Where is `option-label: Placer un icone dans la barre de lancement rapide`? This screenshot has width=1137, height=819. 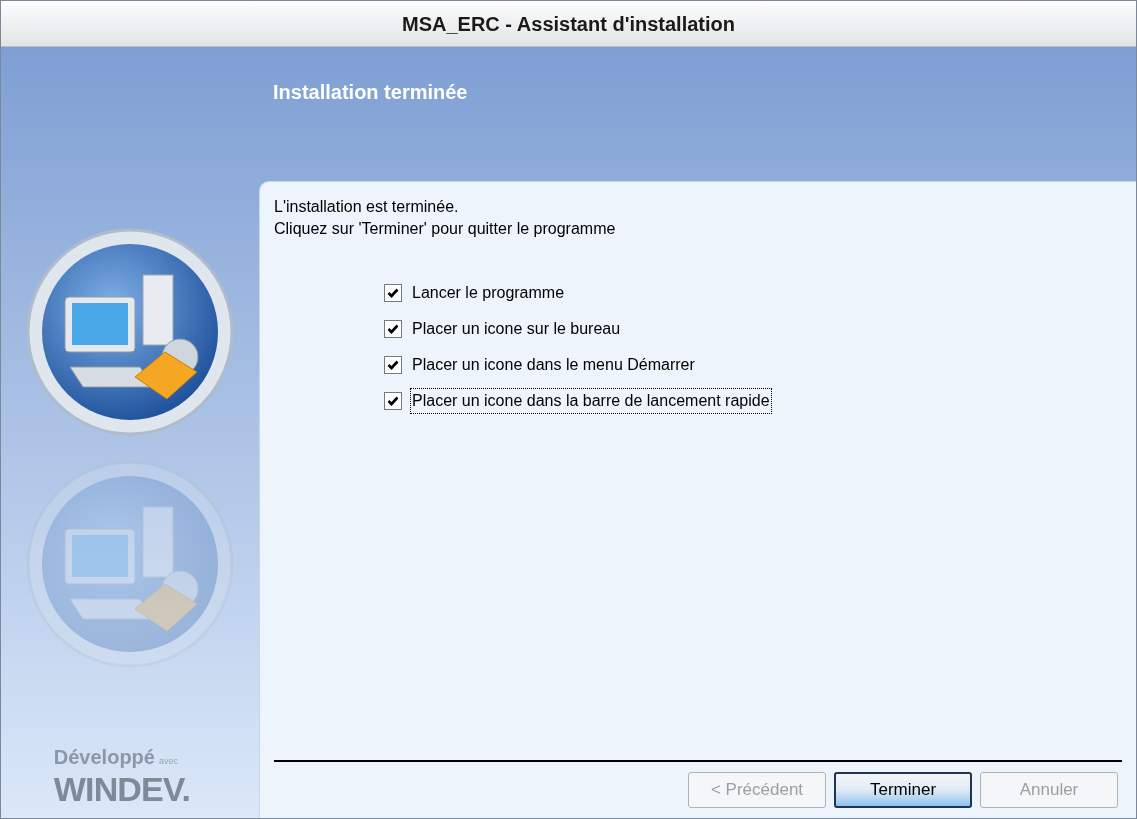
option-label: Placer un icone dans la barre de lancement rapide is located at coordinates (591, 401).